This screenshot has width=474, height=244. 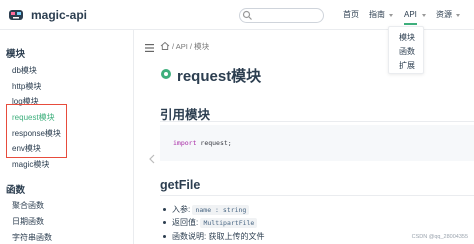 I want to click on sidebar-item-http: http模块, so click(x=26, y=86).